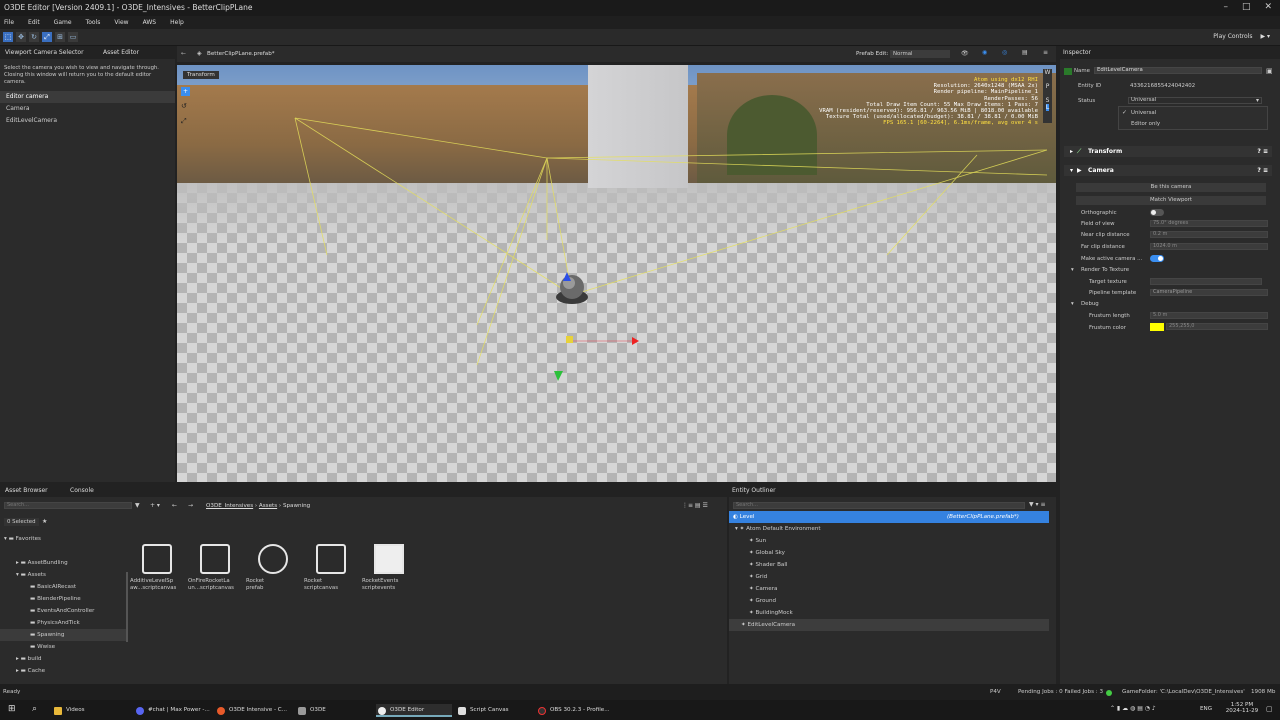 This screenshot has height=720, width=1280. I want to click on p4v-status: P4V, so click(995, 692).